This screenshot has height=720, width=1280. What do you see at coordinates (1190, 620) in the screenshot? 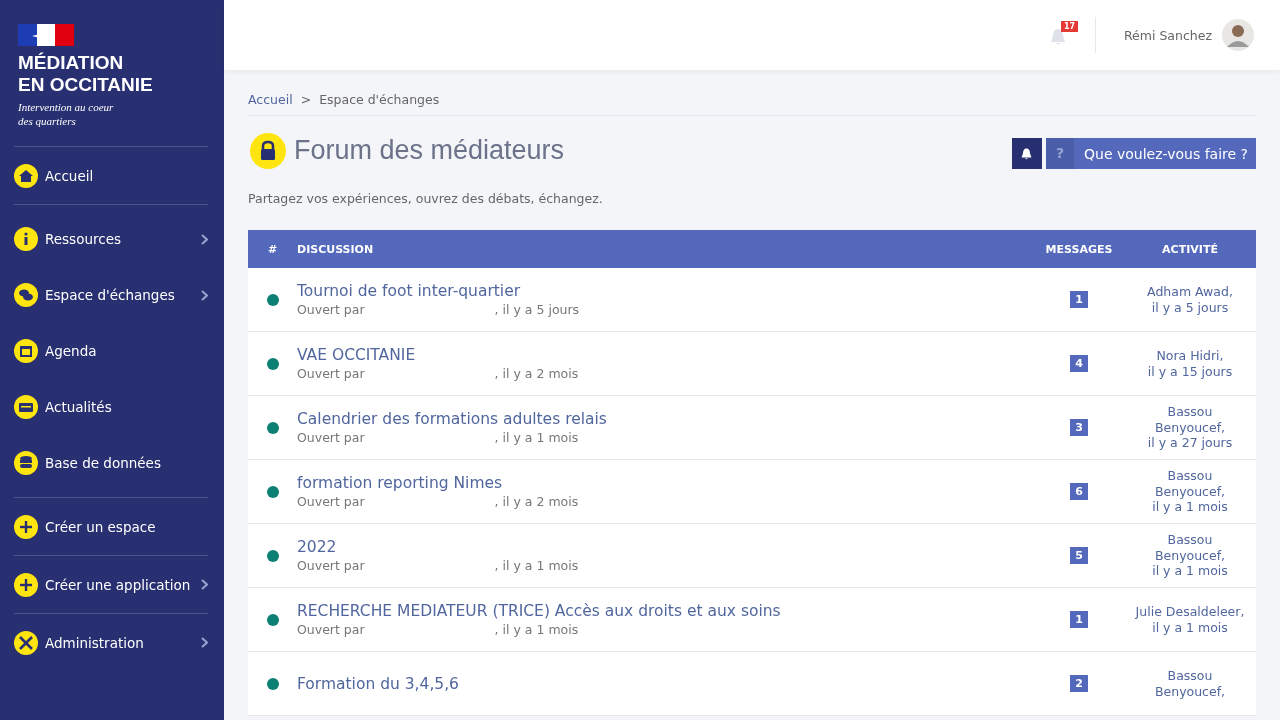
I see `last-activity: Julie Desaldeleer, il y a 1 mois` at bounding box center [1190, 620].